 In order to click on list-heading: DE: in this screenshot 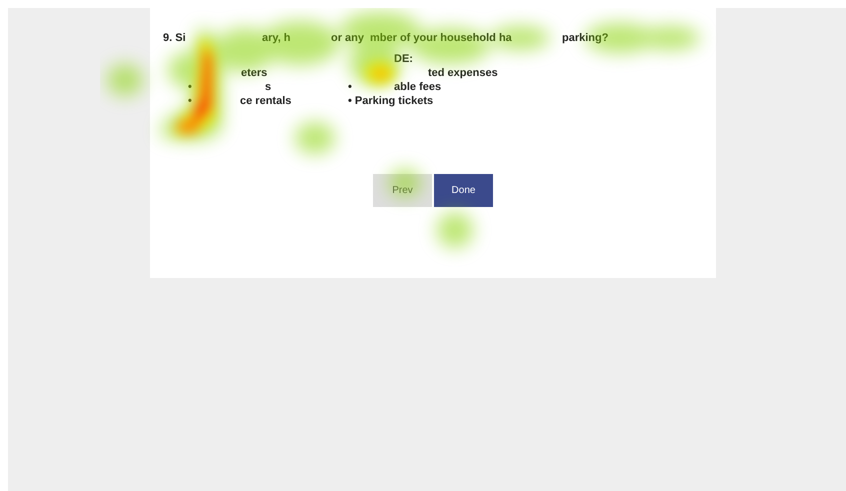, I will do `click(403, 58)`.